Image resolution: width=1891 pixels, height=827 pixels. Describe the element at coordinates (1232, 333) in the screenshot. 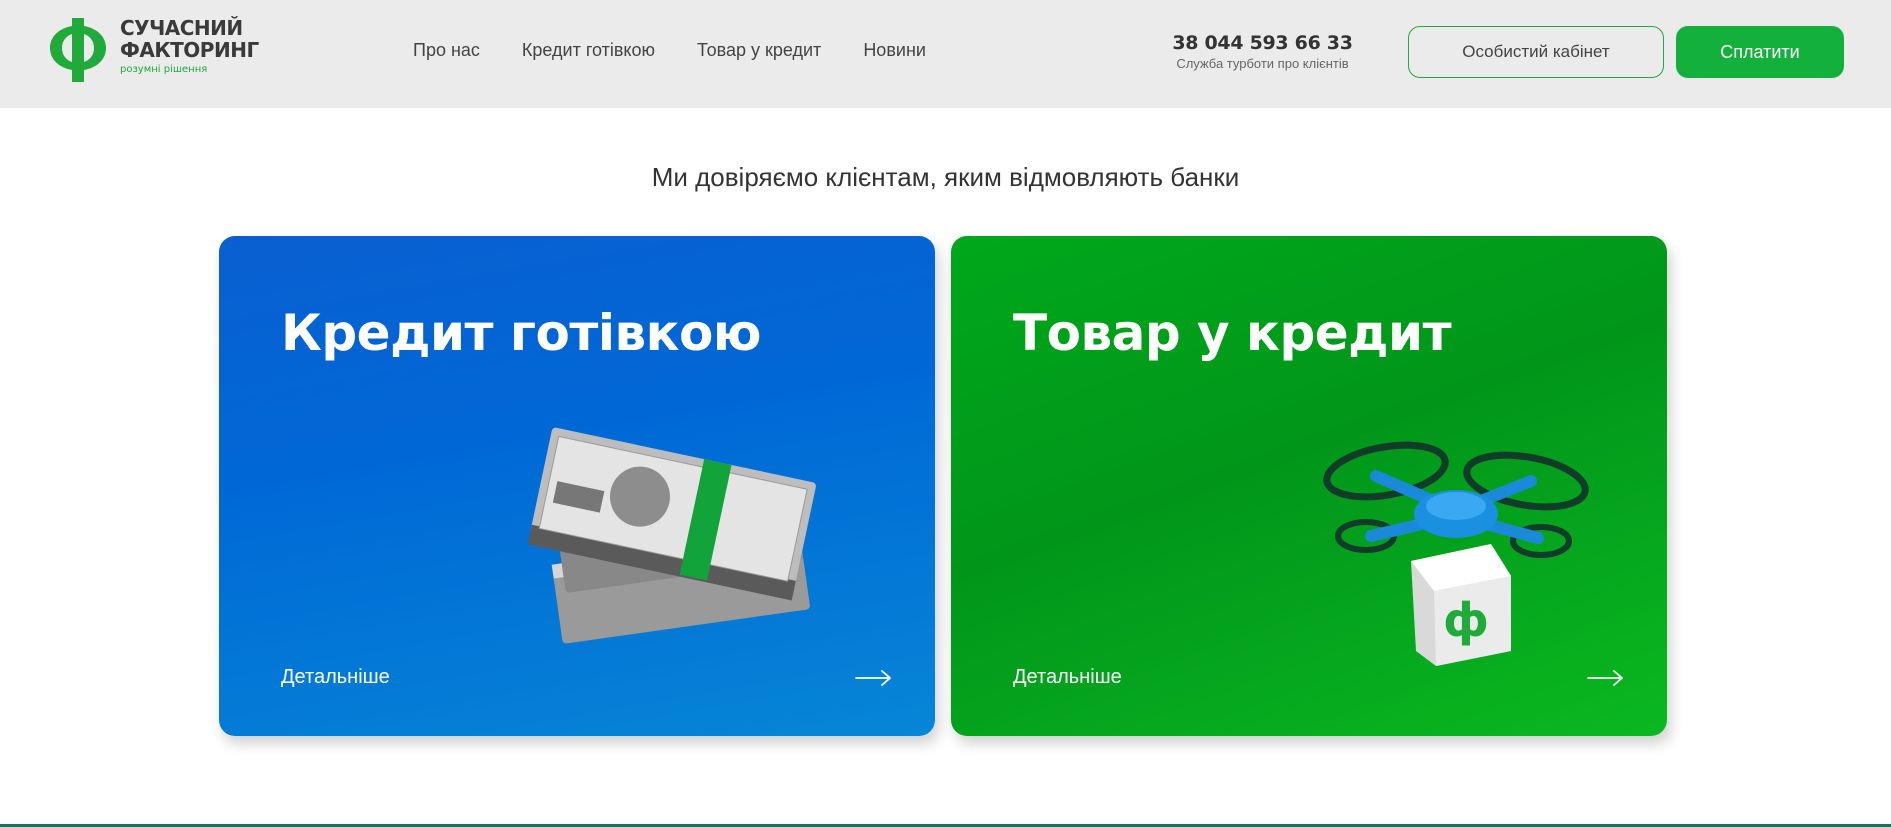

I see `card-title: Товар у кредит` at that location.